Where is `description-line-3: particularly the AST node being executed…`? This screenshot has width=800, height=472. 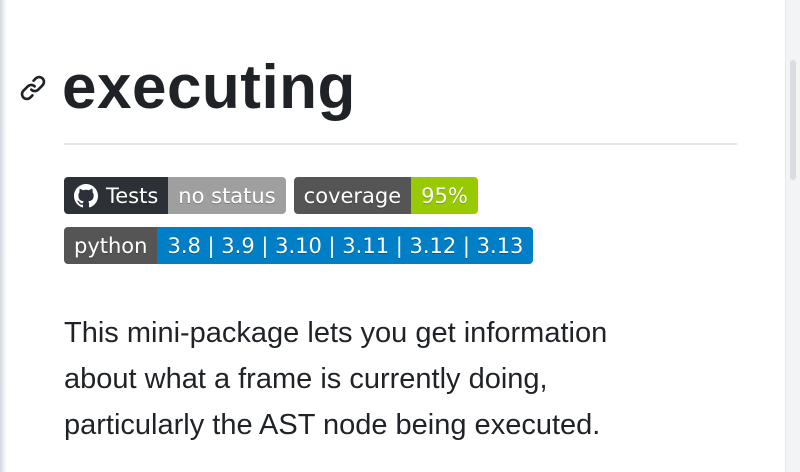
description-line-3: particularly the AST node being executed… is located at coordinates (332, 425).